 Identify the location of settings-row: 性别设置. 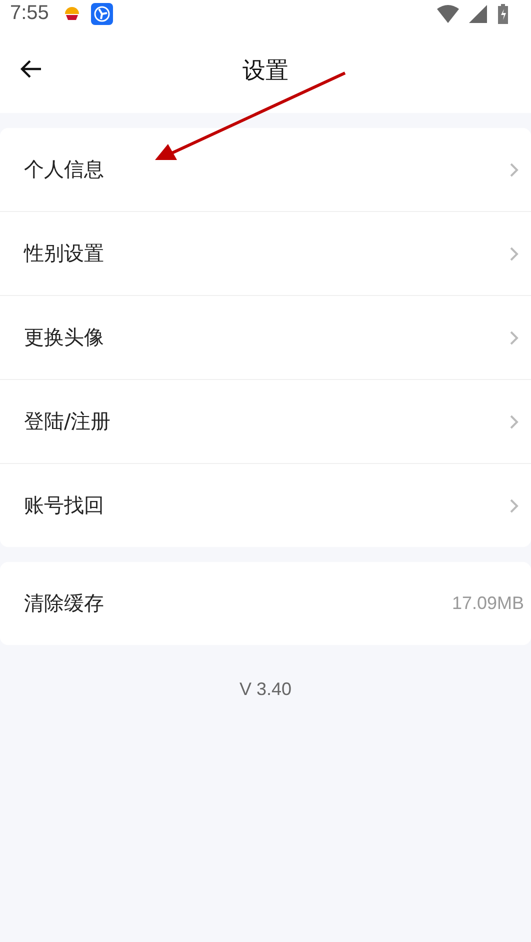
(265, 254).